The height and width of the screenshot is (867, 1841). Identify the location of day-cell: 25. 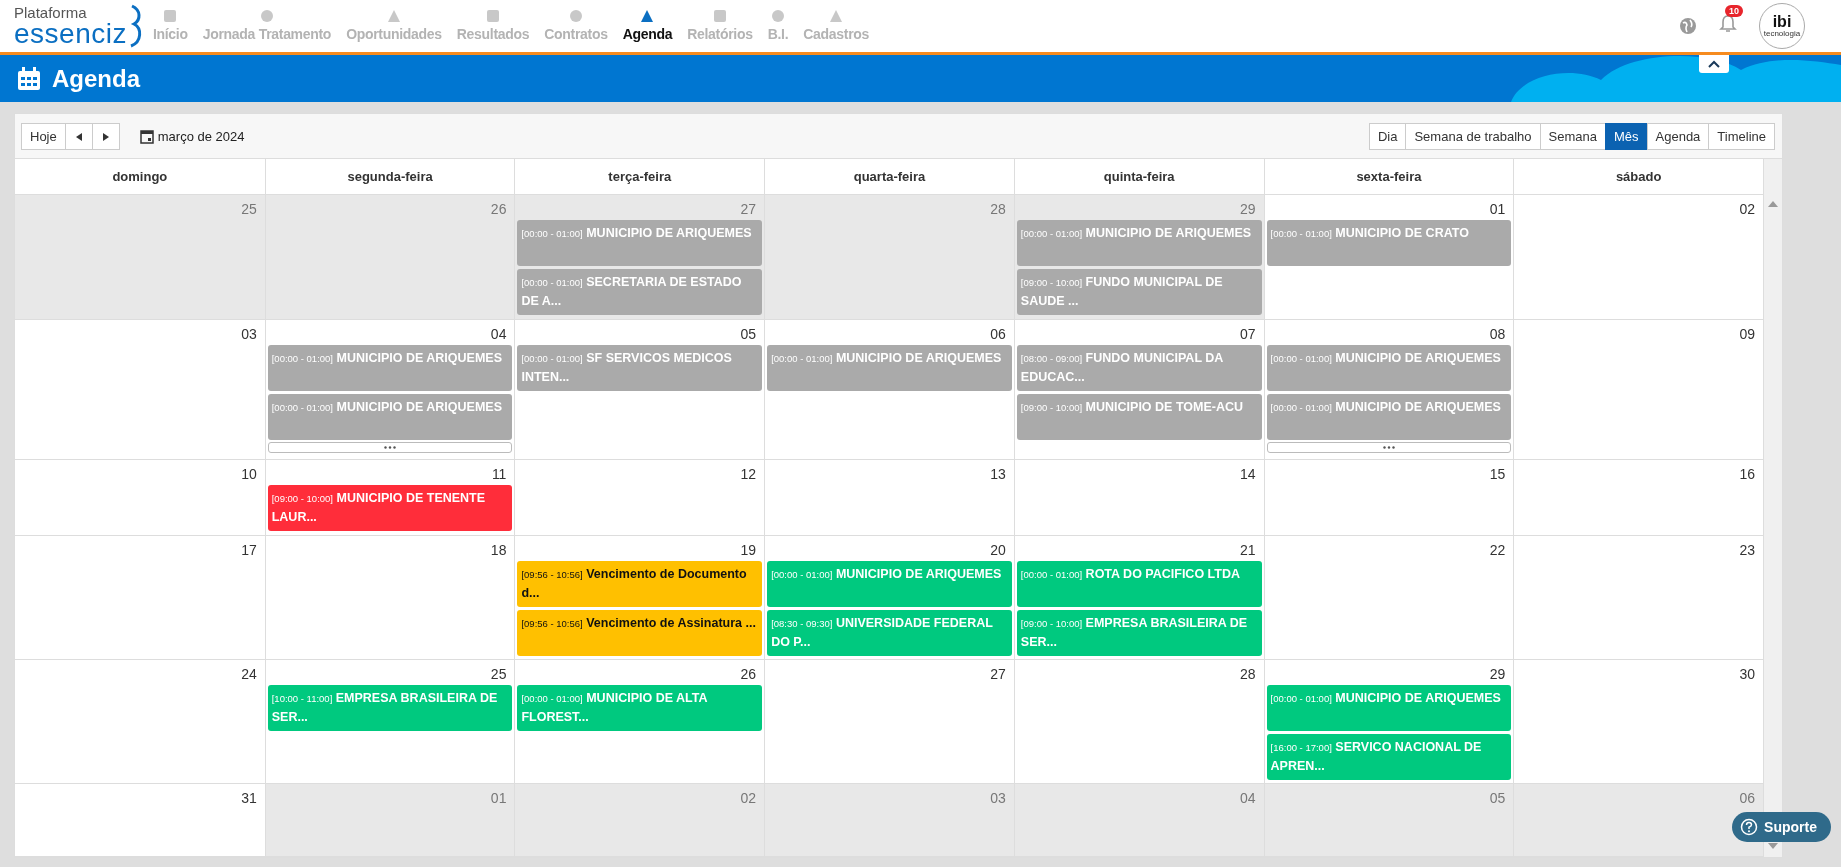
(140, 257).